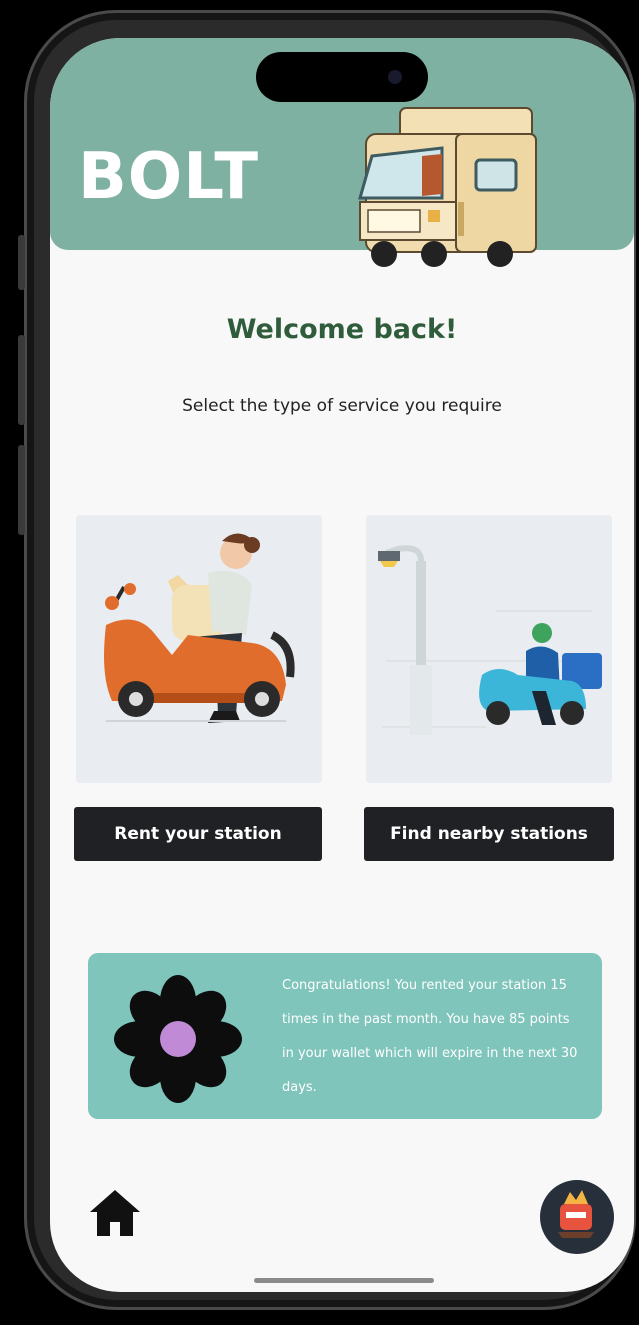 This screenshot has height=1325, width=639. What do you see at coordinates (395, 77) in the screenshot?
I see `camera-dot` at bounding box center [395, 77].